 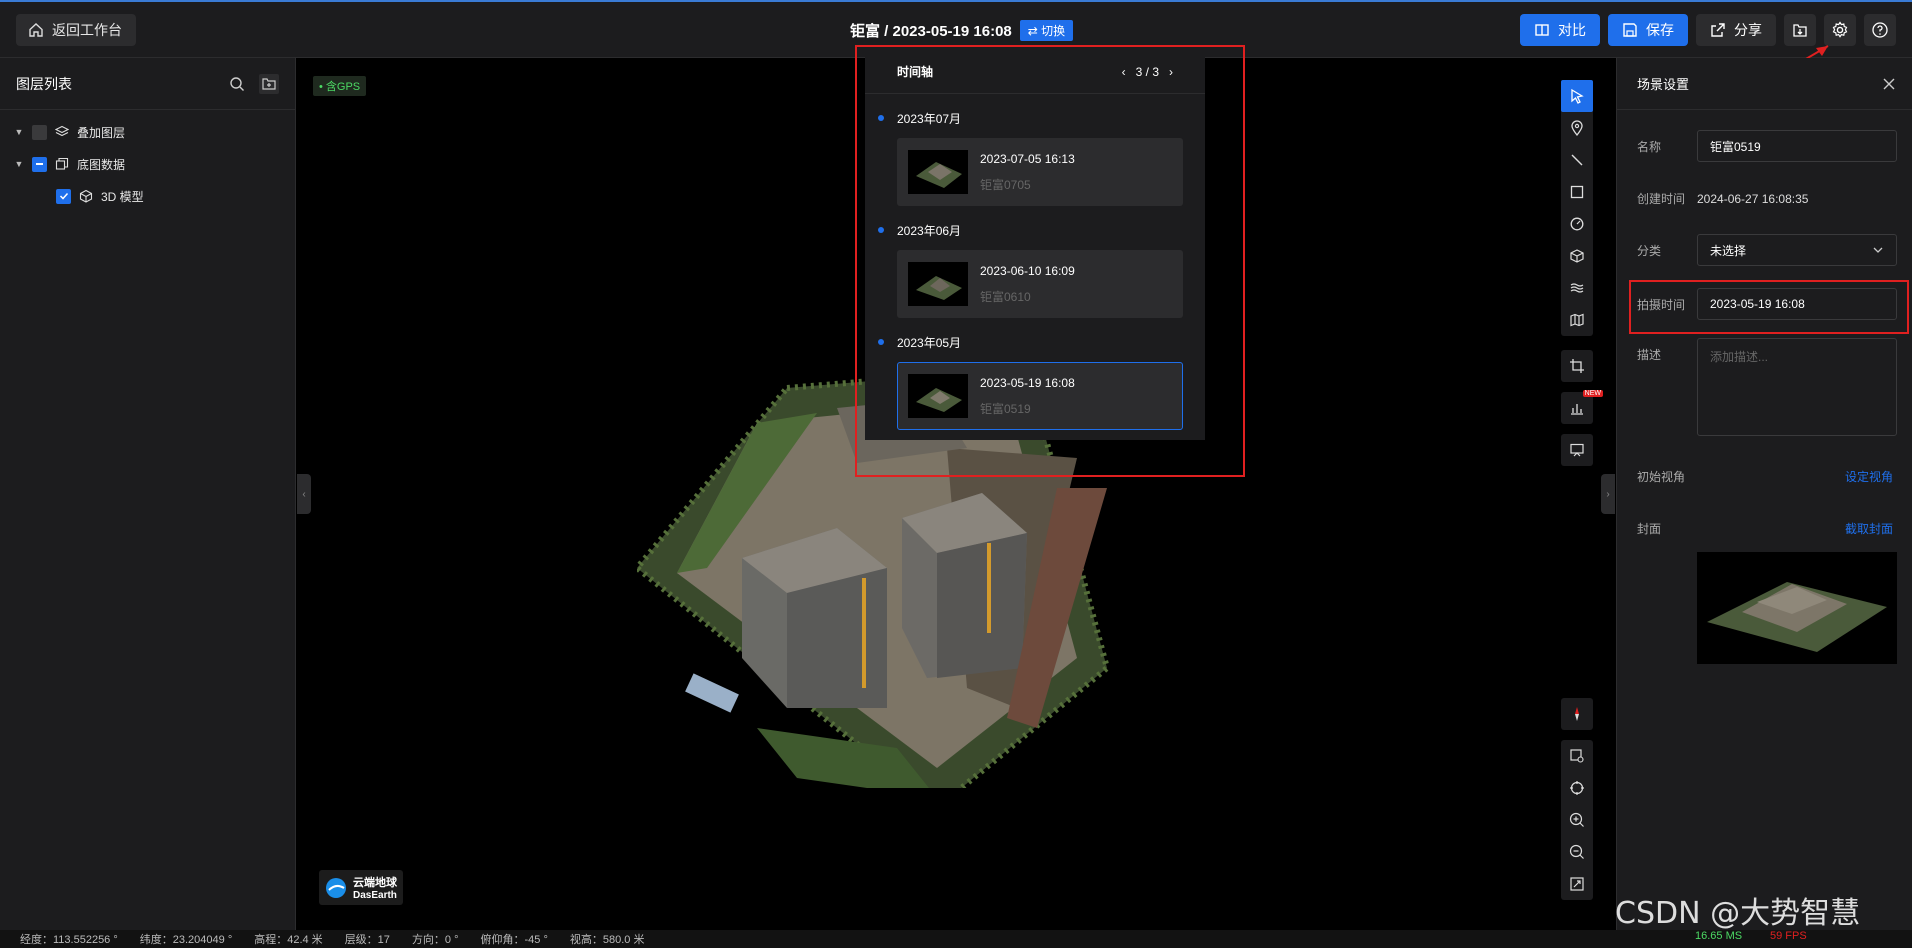 I want to click on level-readout: 层级：17, so click(x=367, y=940).